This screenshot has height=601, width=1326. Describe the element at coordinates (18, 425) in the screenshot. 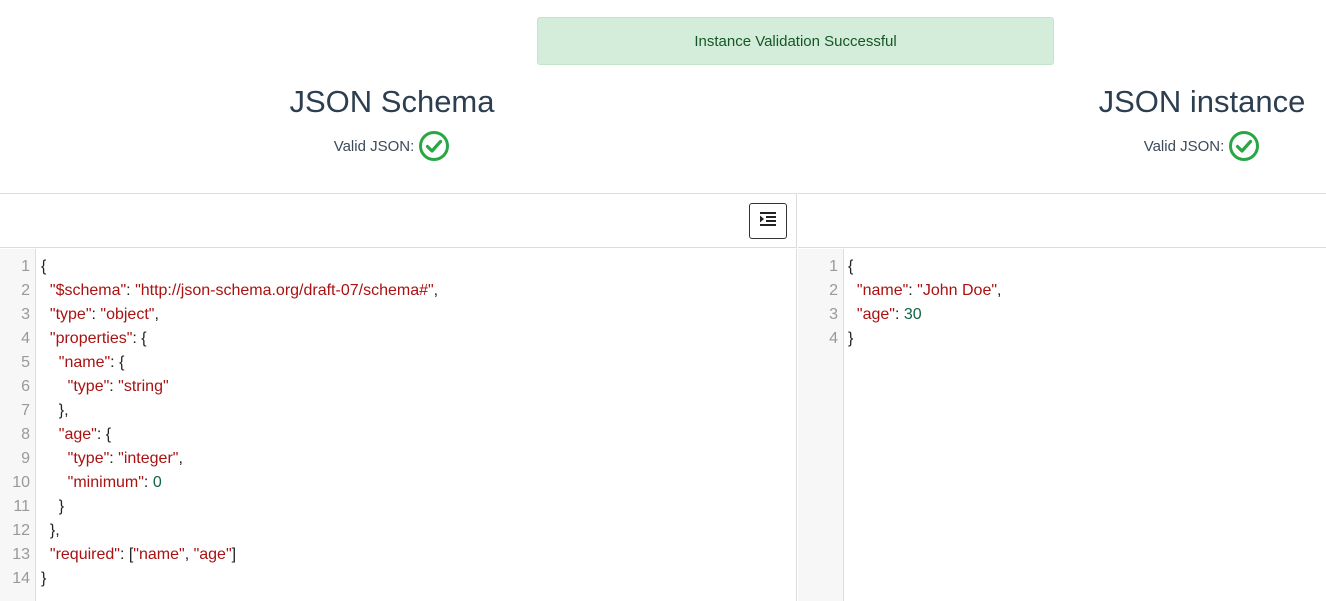

I see `schema-editor-gutter: 1 2 3 4 5 6 7 8 9 10 11 12 13 14` at that location.